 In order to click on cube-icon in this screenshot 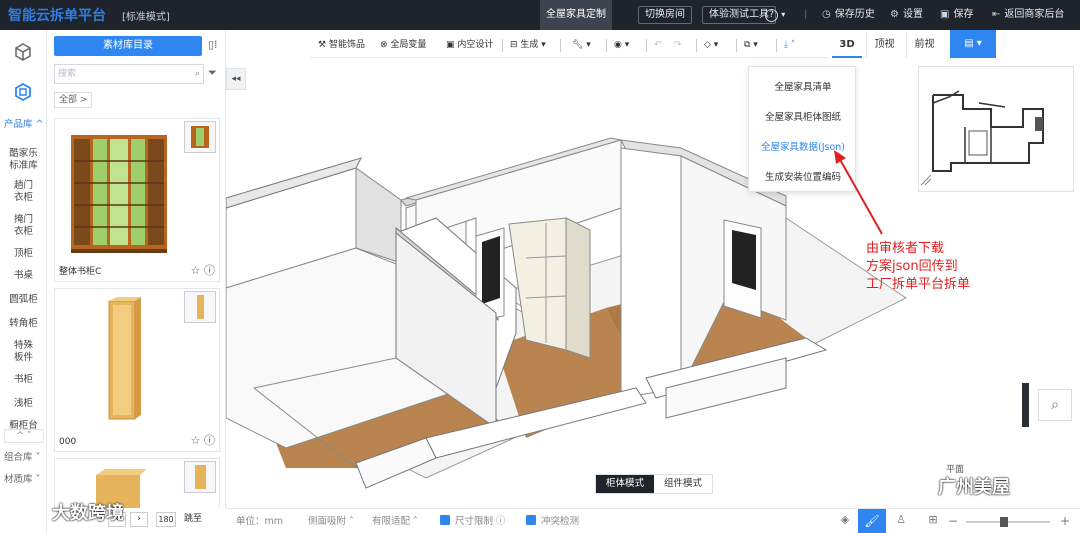, I will do `click(23, 52)`.